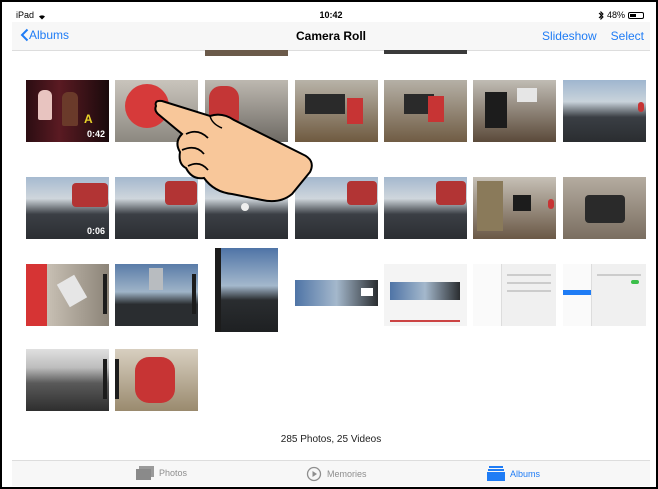  Describe the element at coordinates (233, 151) in the screenshot. I see `pointing-hand-icon` at that location.